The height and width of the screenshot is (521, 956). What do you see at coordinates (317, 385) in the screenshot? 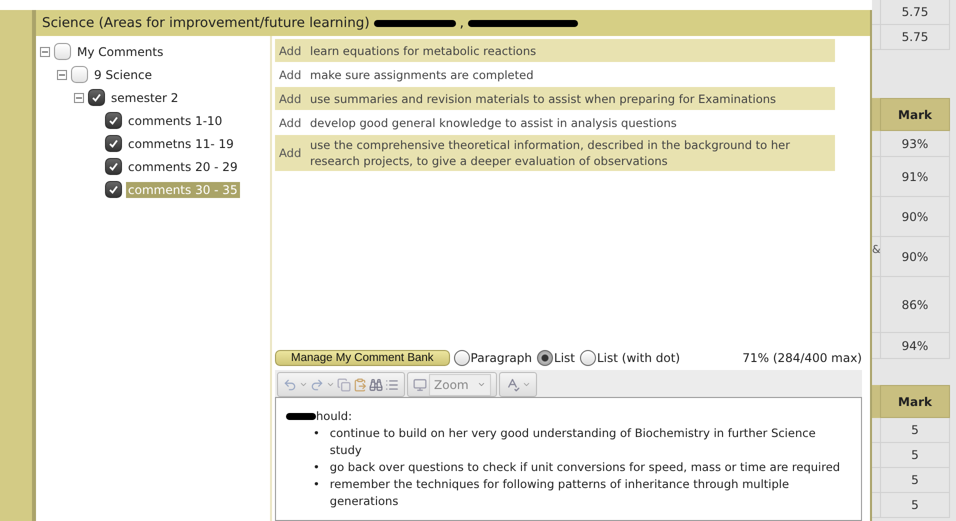
I see `redo-icon` at bounding box center [317, 385].